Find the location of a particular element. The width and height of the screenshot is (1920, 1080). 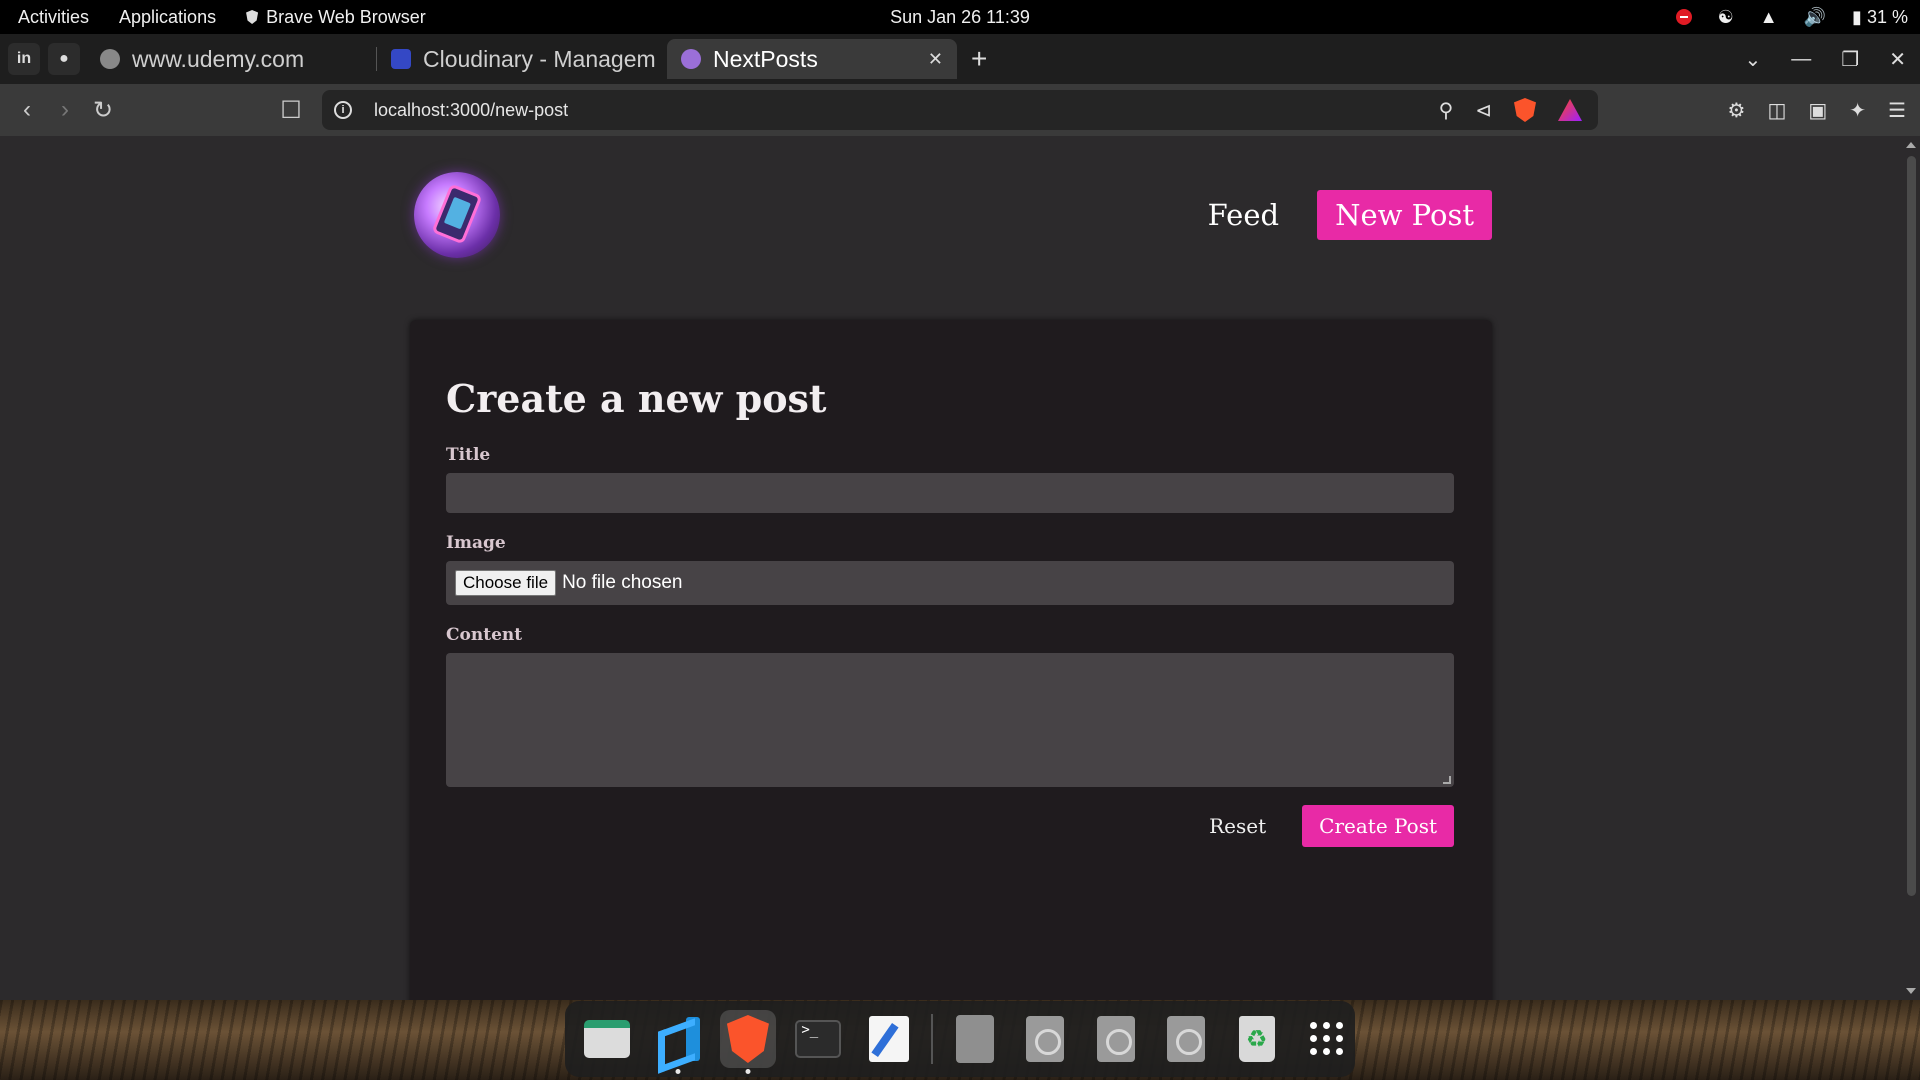

new-tab-button: + is located at coordinates (979, 59).